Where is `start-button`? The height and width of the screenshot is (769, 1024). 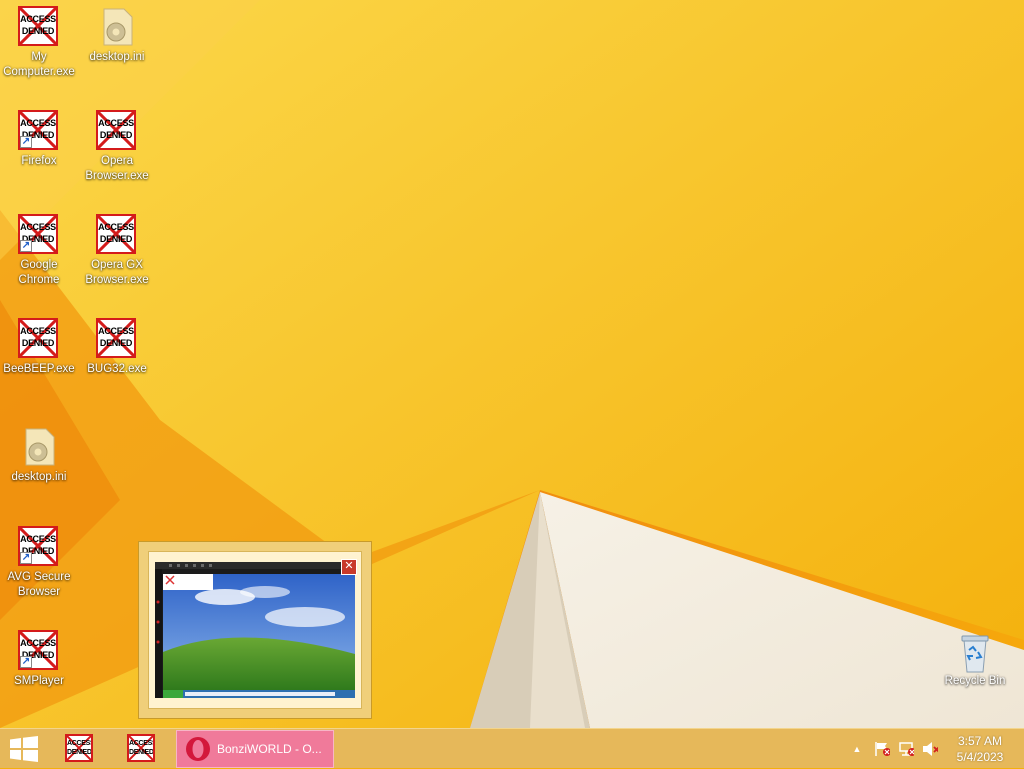
start-button is located at coordinates (24, 749).